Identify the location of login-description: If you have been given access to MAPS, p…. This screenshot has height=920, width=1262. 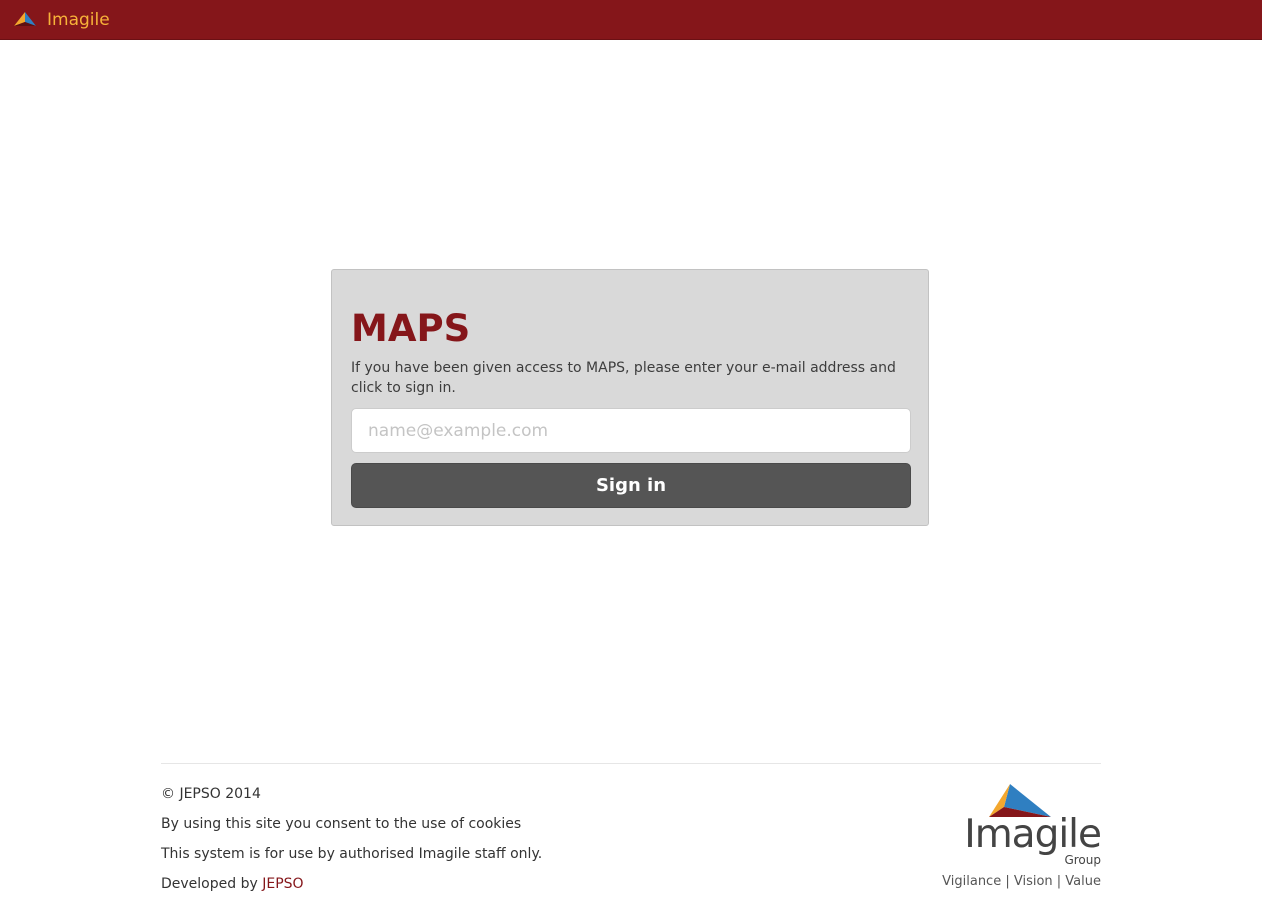
(623, 378).